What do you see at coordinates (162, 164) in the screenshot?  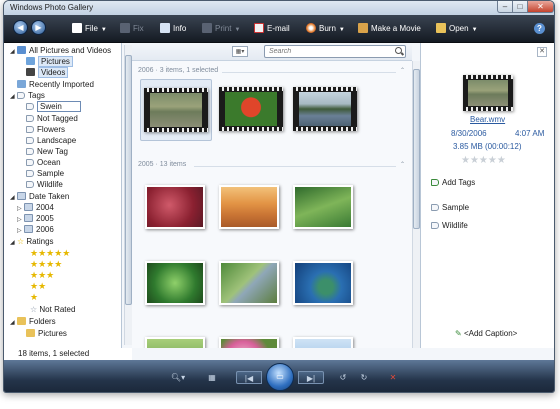 I see `group-header-2005: 2005 · 13 items` at bounding box center [162, 164].